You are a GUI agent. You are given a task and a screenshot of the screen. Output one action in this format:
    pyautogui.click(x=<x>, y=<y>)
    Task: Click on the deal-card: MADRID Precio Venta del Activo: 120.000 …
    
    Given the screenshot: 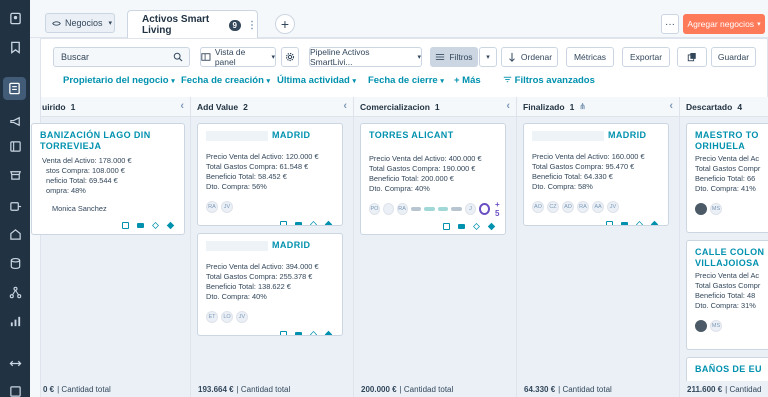 What is the action you would take?
    pyautogui.click(x=270, y=174)
    